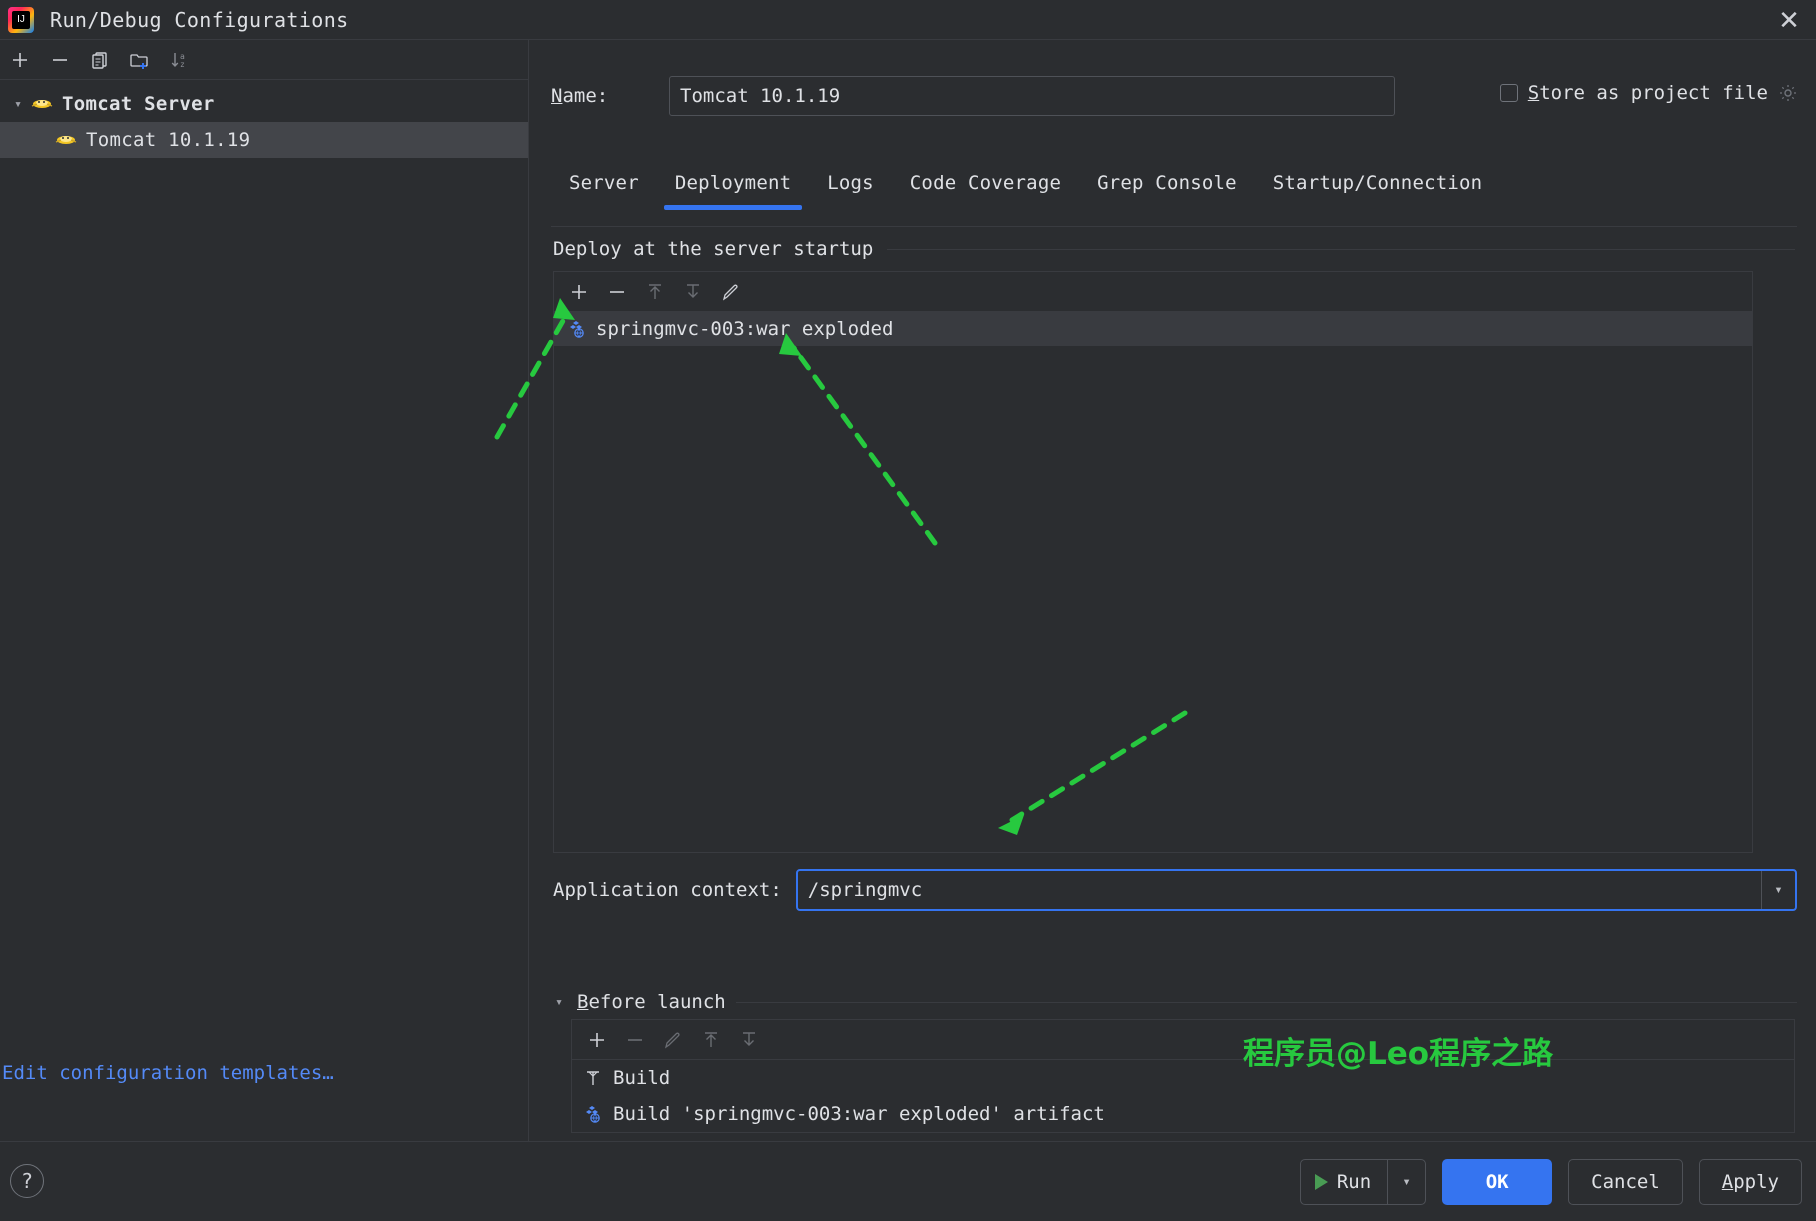 Image resolution: width=1816 pixels, height=1221 pixels. Describe the element at coordinates (713, 249) in the screenshot. I see `deploy-at-startup-title: Deploy at the server startup` at that location.